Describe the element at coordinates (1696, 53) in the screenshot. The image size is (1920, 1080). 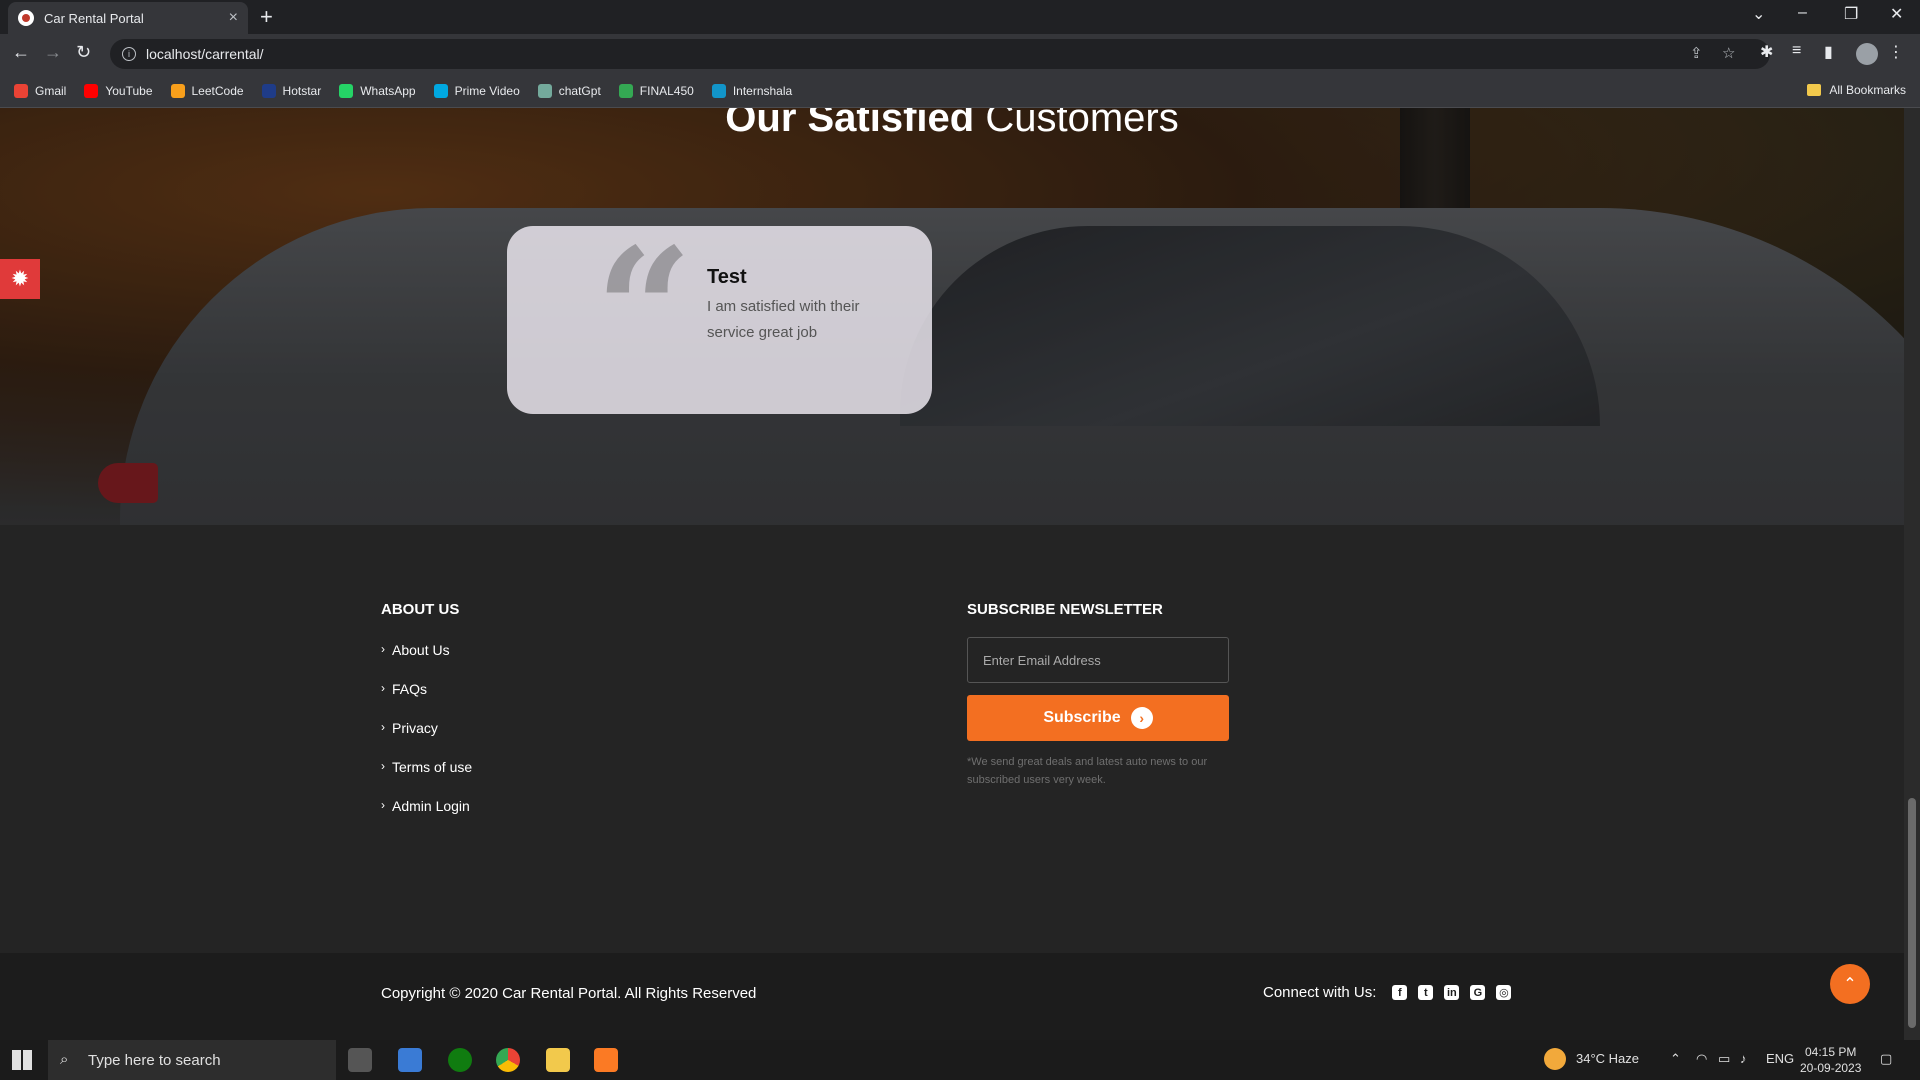
I see `share-icon: ⇪` at that location.